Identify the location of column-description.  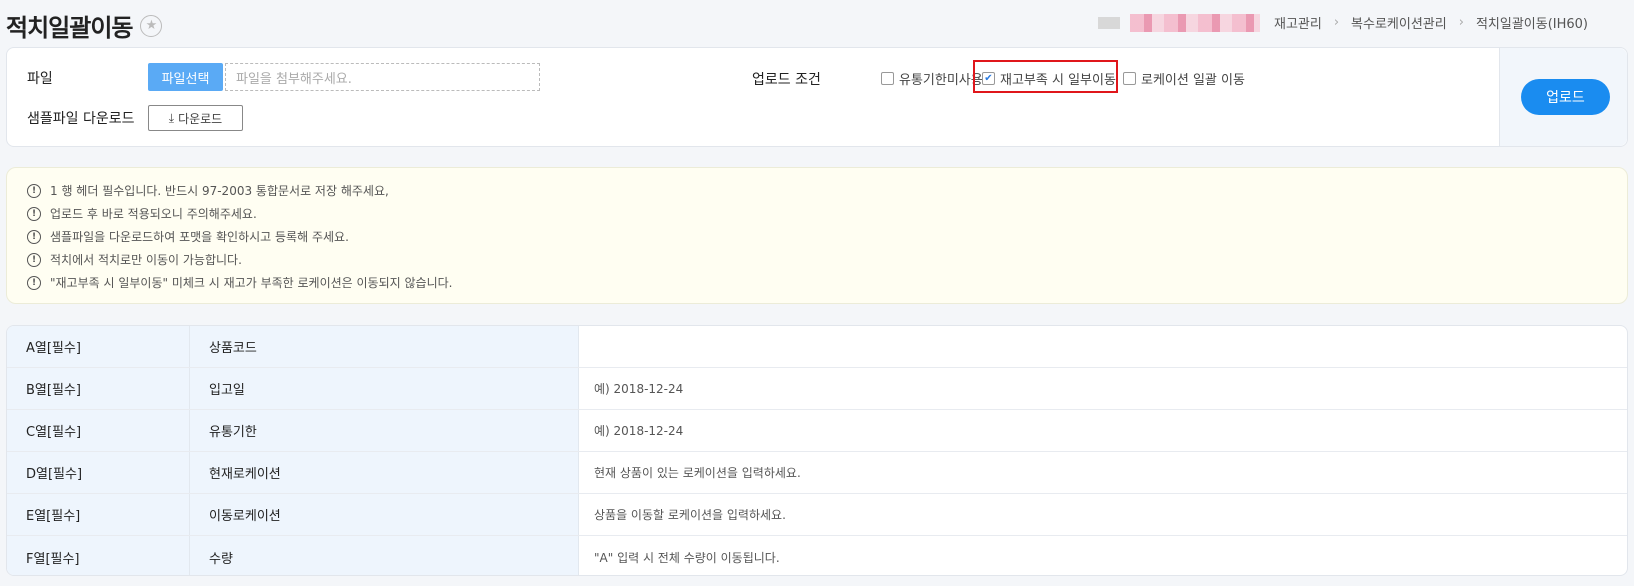
(1102, 346).